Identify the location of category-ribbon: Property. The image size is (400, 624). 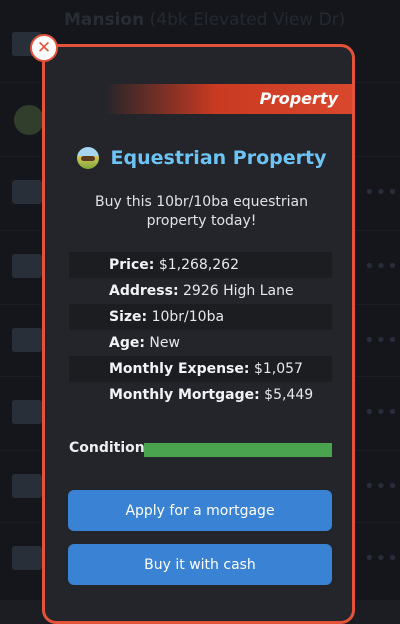
(228, 99).